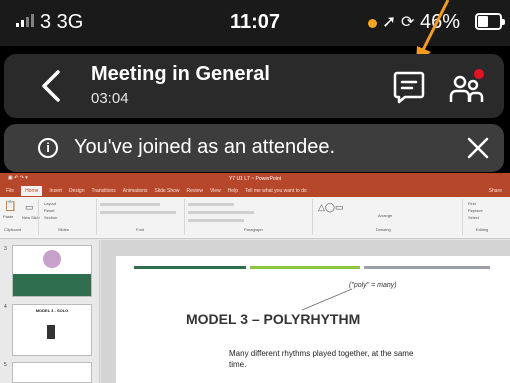 This screenshot has width=510, height=383. Describe the element at coordinates (255, 23) in the screenshot. I see `status-bar: 3 3G 11:07 ➚ ⟳ 46%` at that location.